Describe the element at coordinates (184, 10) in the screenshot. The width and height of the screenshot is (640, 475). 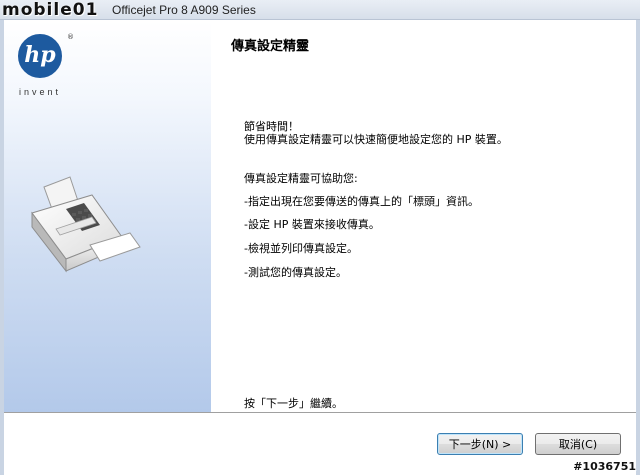
I see `window-title: Officejet Pro 8 A909 Series` at that location.